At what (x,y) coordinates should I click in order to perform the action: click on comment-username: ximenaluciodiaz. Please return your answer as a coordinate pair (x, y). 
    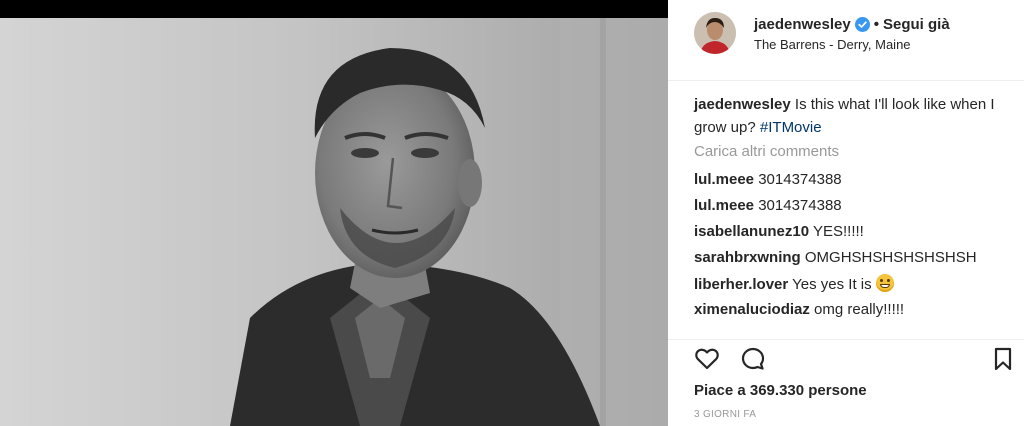
    Looking at the image, I should click on (752, 309).